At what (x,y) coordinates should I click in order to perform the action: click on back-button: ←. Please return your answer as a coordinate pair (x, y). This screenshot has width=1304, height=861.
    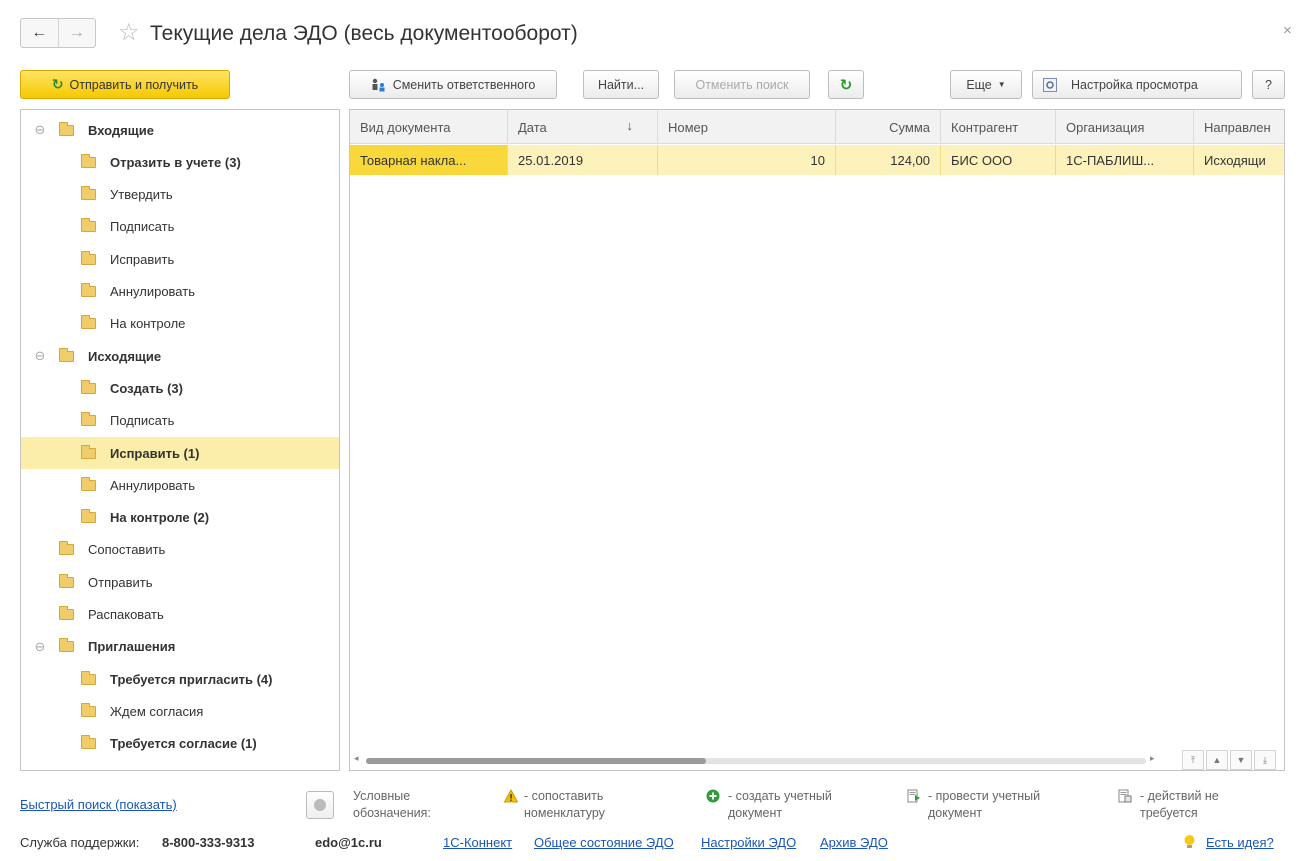
    Looking at the image, I should click on (39, 33).